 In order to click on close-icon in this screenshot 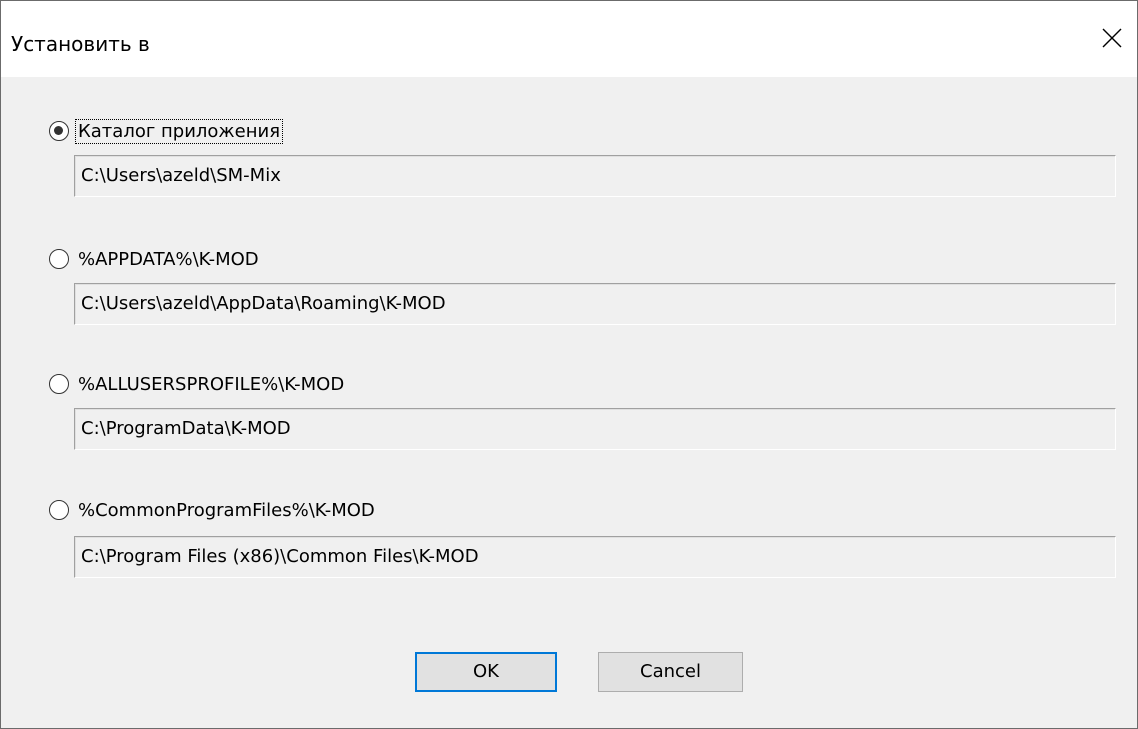, I will do `click(1112, 38)`.